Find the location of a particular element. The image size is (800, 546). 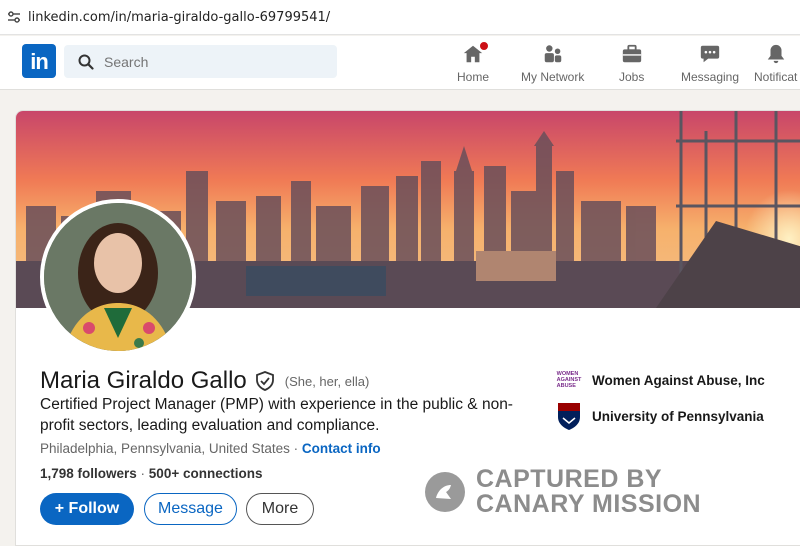

profile-avatar is located at coordinates (118, 277).